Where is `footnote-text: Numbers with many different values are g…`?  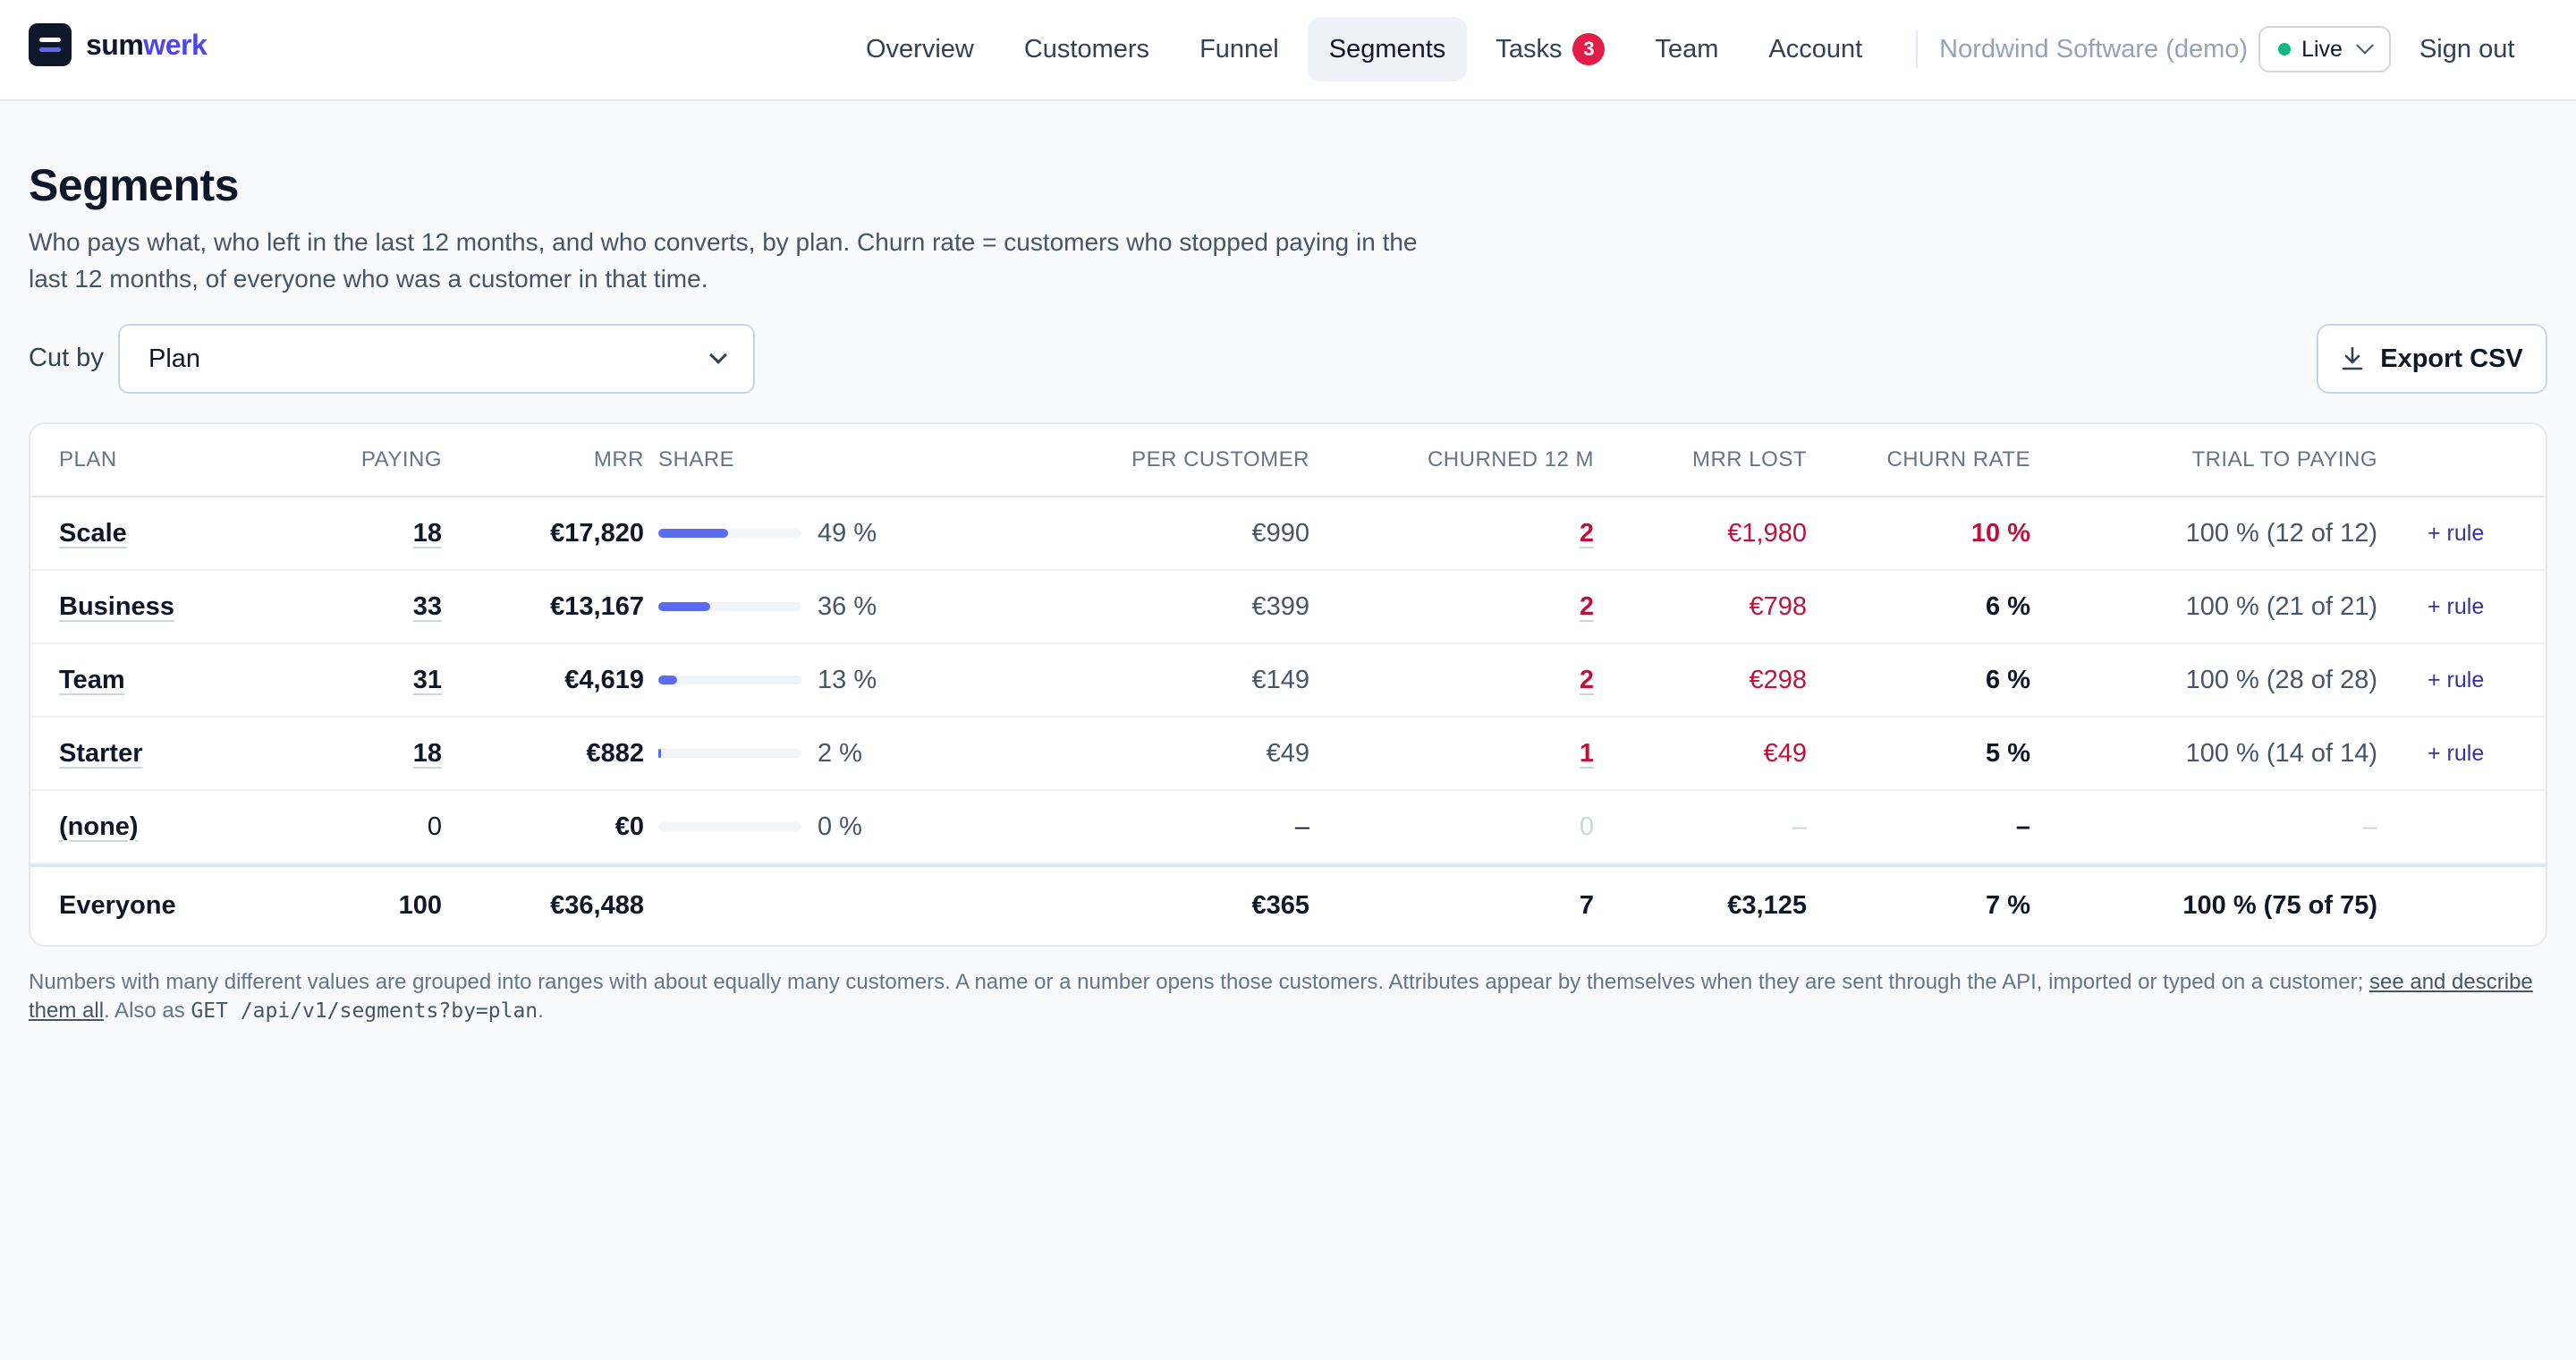
footnote-text: Numbers with many different values are g… is located at coordinates (1199, 982).